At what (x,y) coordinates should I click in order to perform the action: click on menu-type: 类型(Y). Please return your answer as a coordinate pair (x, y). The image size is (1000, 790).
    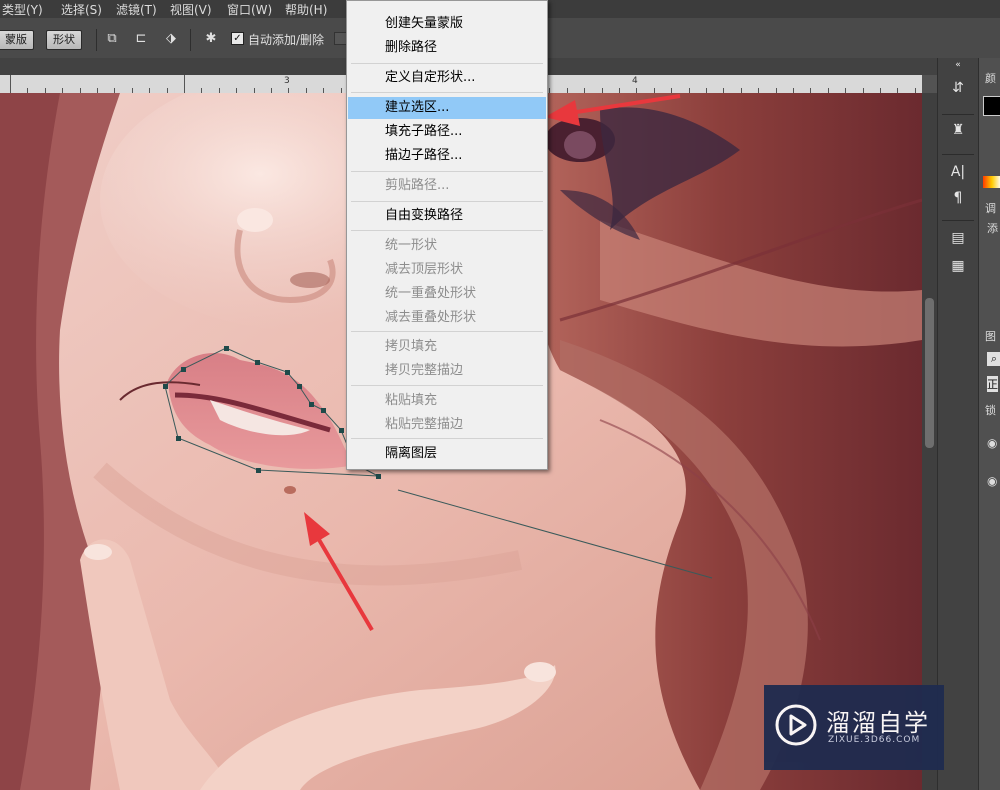
    Looking at the image, I should click on (22, 9).